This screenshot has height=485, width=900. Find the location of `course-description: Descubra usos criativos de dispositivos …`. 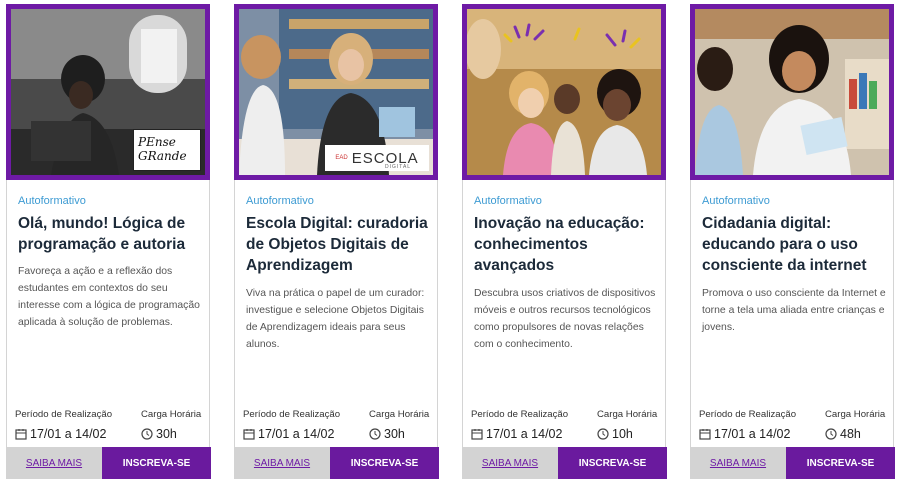

course-description: Descubra usos criativos de dispositivos … is located at coordinates (565, 319).